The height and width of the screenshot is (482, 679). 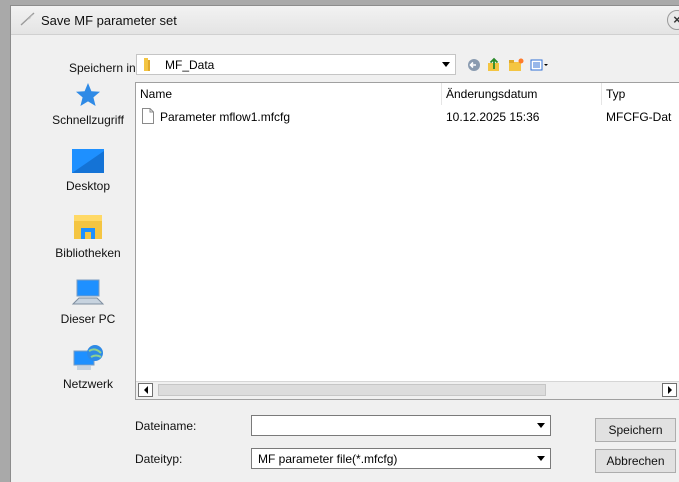 What do you see at coordinates (289, 94) in the screenshot?
I see `column-header-name: Name` at bounding box center [289, 94].